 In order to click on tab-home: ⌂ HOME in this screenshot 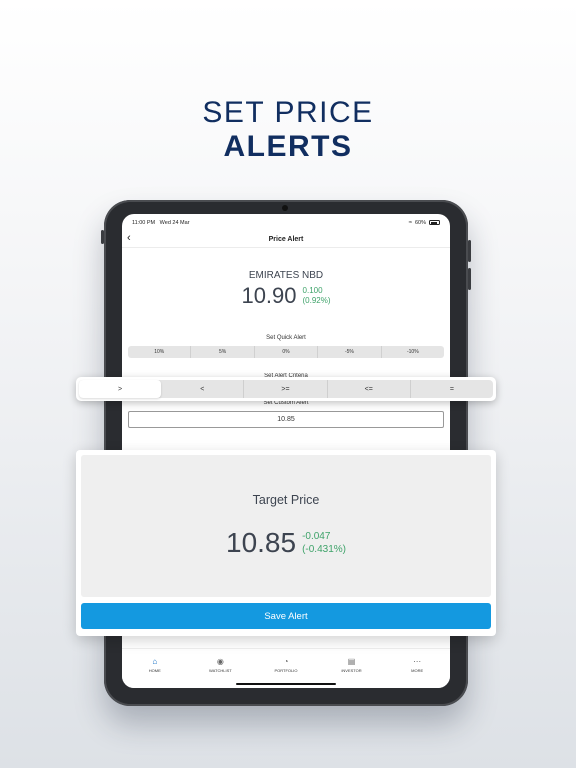, I will do `click(155, 668)`.